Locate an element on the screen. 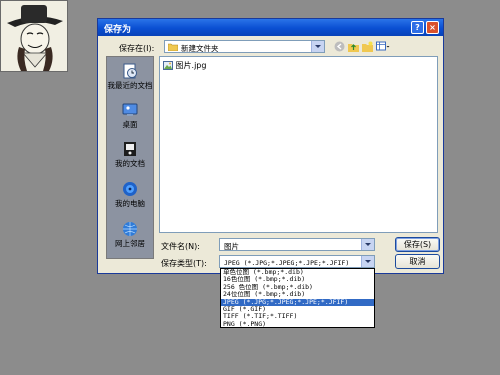 The image size is (500, 375). place-label: 我的电脑 is located at coordinates (130, 203).